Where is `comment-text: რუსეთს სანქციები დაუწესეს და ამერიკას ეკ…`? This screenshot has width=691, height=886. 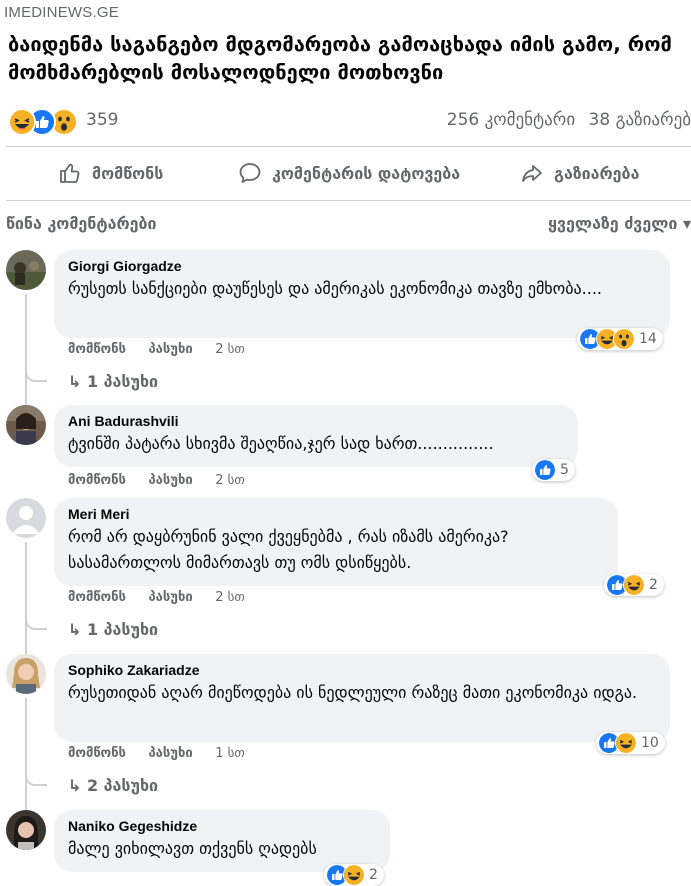 comment-text: რუსეთს სანქციები დაუწესეს და ამერიკას ეკ… is located at coordinates (335, 288).